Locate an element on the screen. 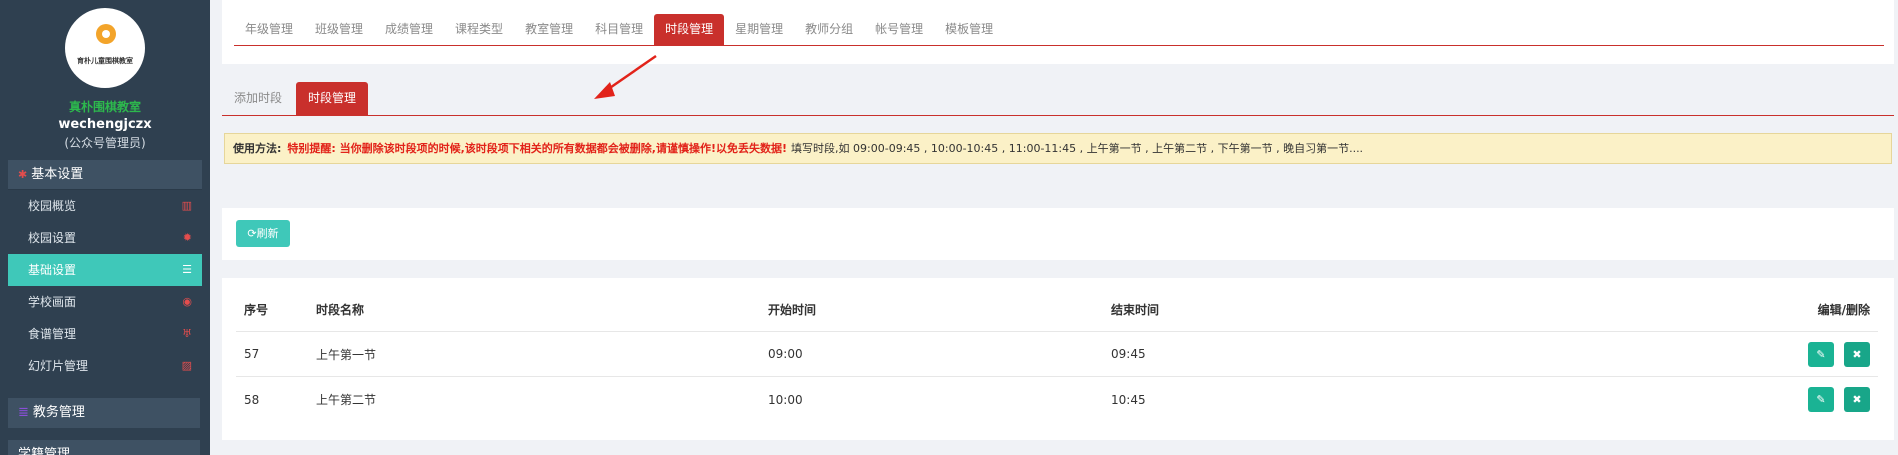 This screenshot has width=1898, height=455. sidebar-item-label: 校园概览 is located at coordinates (52, 206).